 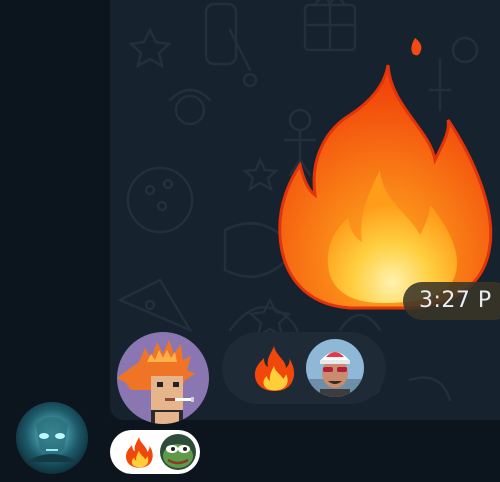 I want to click on man-with-cap-avatar-icon, so click(x=335, y=368).